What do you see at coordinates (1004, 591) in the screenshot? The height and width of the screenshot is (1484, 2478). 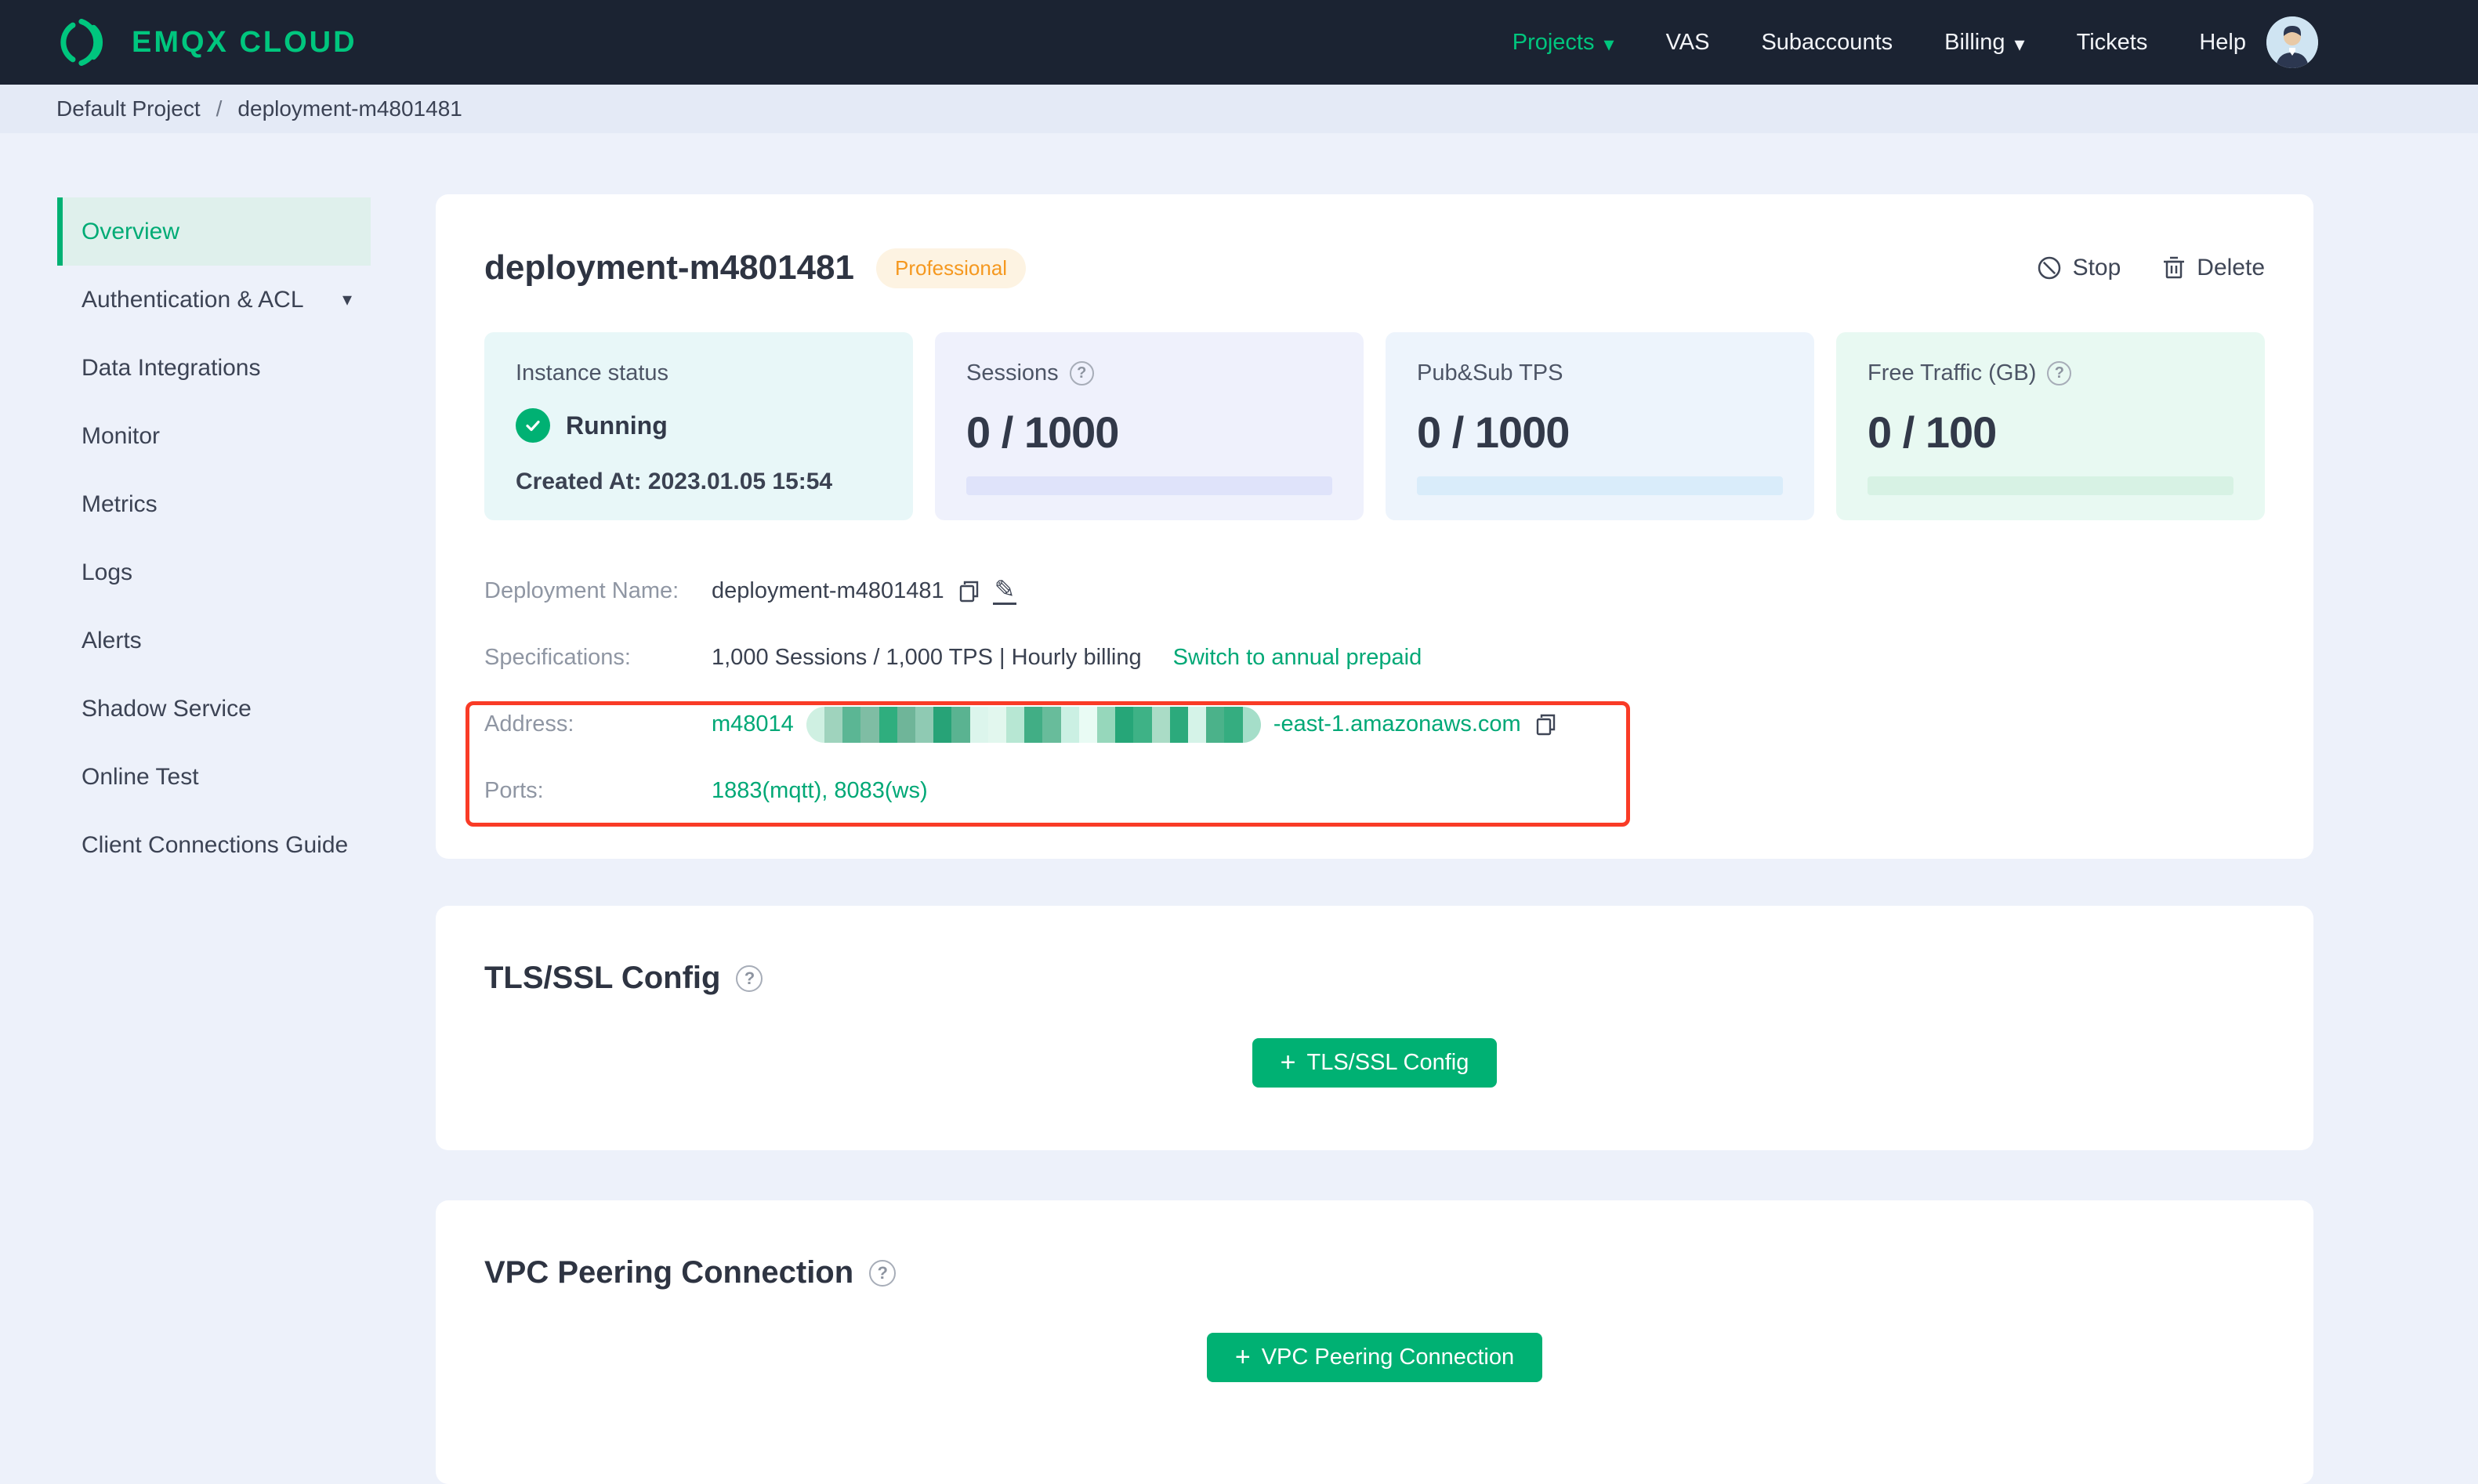 I see `edit-name-button: ✎` at bounding box center [1004, 591].